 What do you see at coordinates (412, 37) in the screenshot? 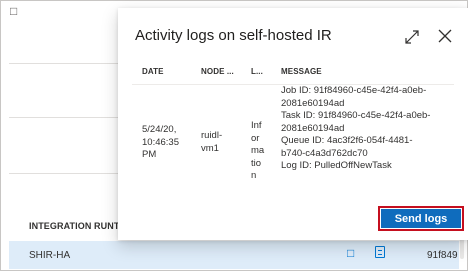
I see `expand-icon` at bounding box center [412, 37].